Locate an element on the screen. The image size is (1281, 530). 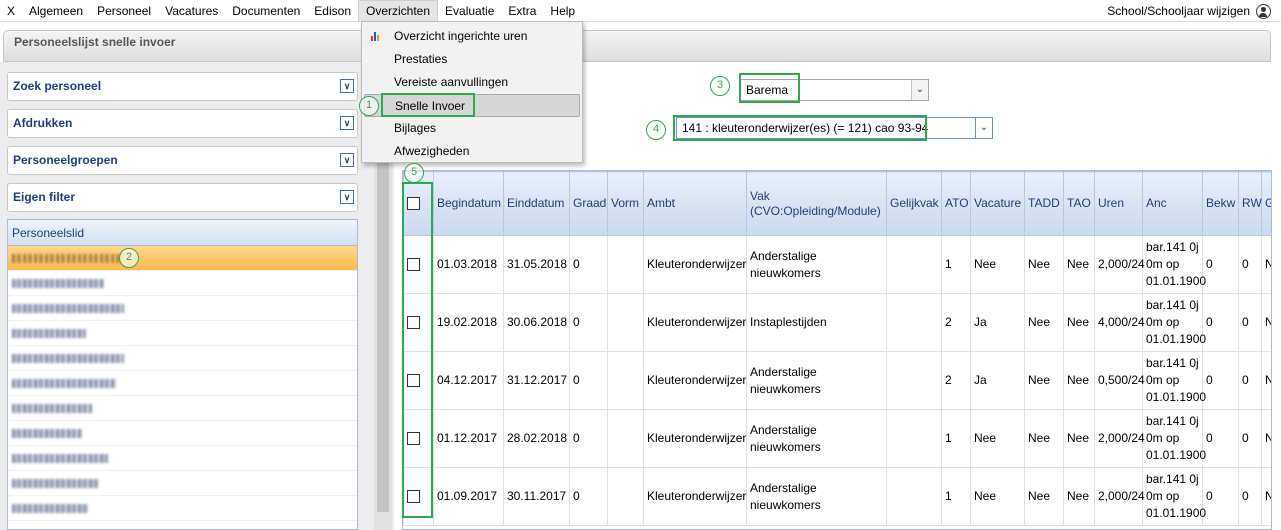
cell-begindatum: 04.12.2017 is located at coordinates (468, 380).